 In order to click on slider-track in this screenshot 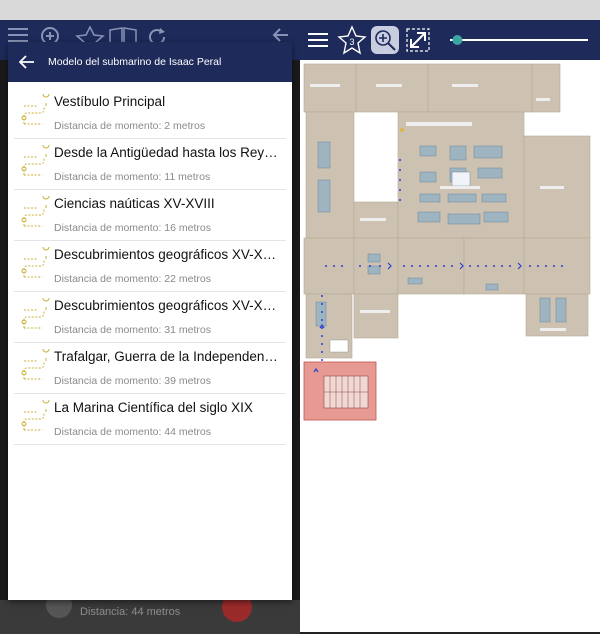, I will do `click(519, 40)`.